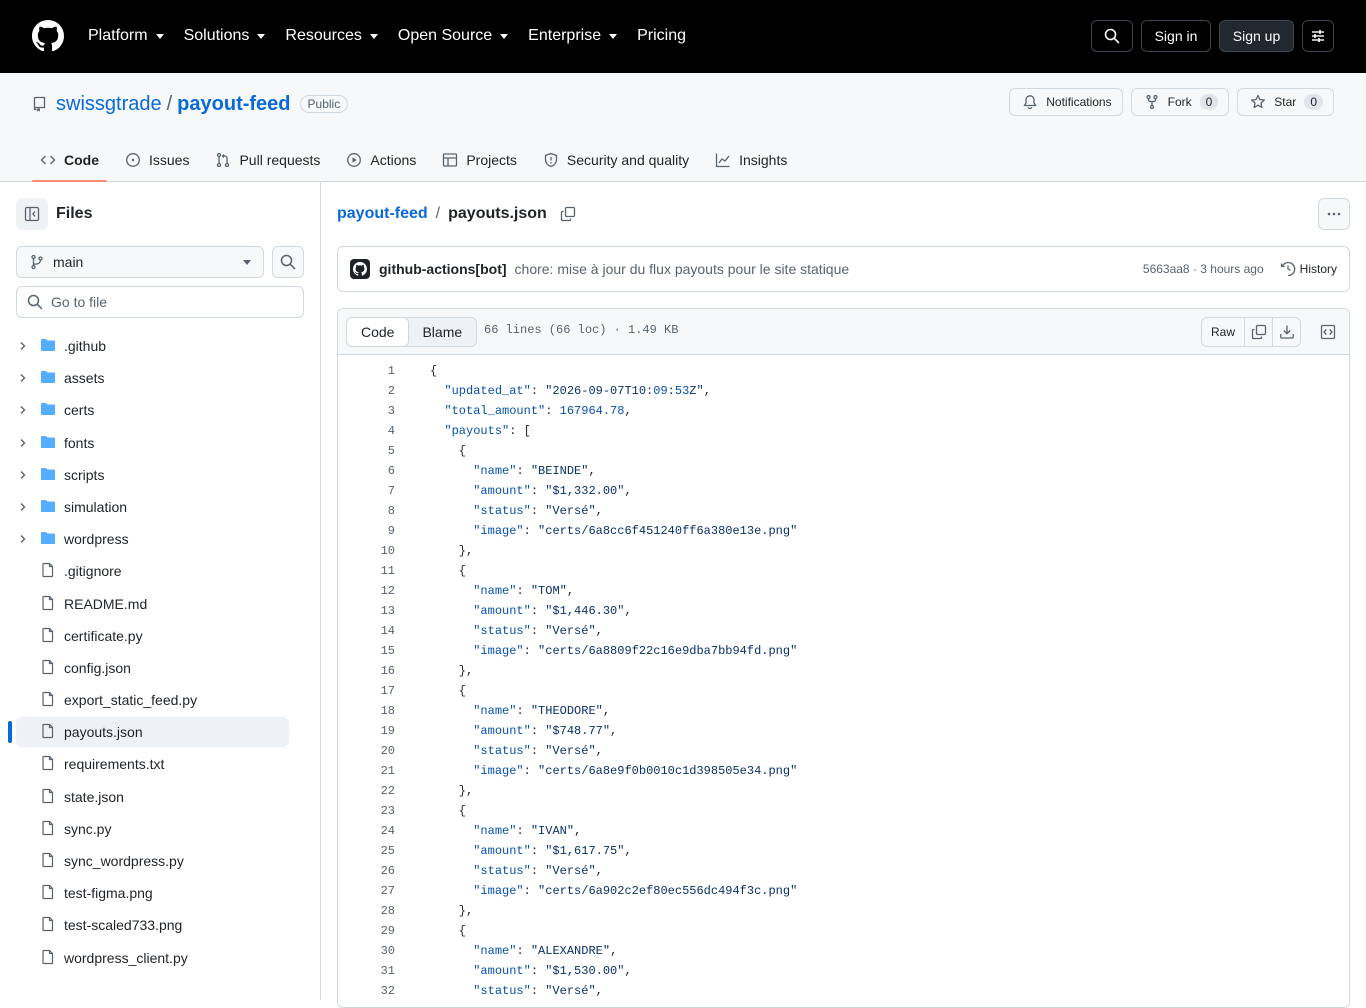 The width and height of the screenshot is (1366, 1008). I want to click on line-number: 8, so click(366, 511).